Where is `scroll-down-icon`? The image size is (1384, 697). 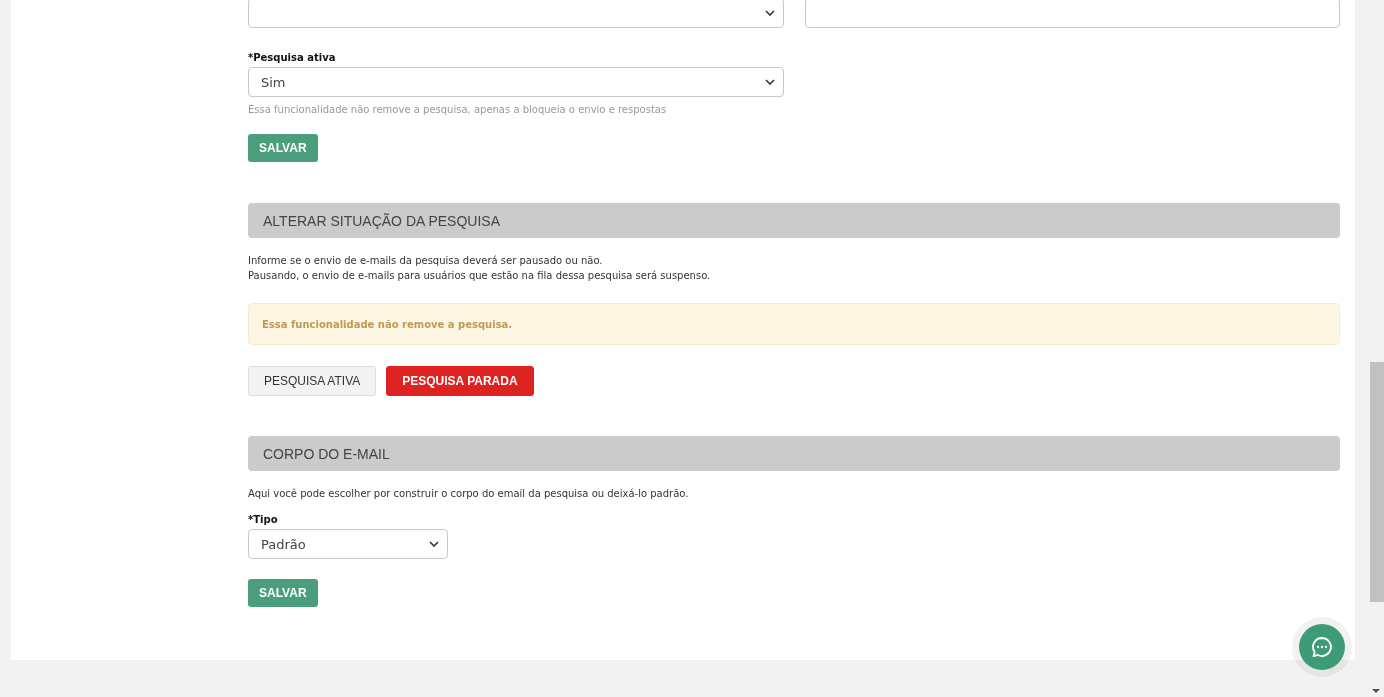 scroll-down-icon is located at coordinates (1376, 691).